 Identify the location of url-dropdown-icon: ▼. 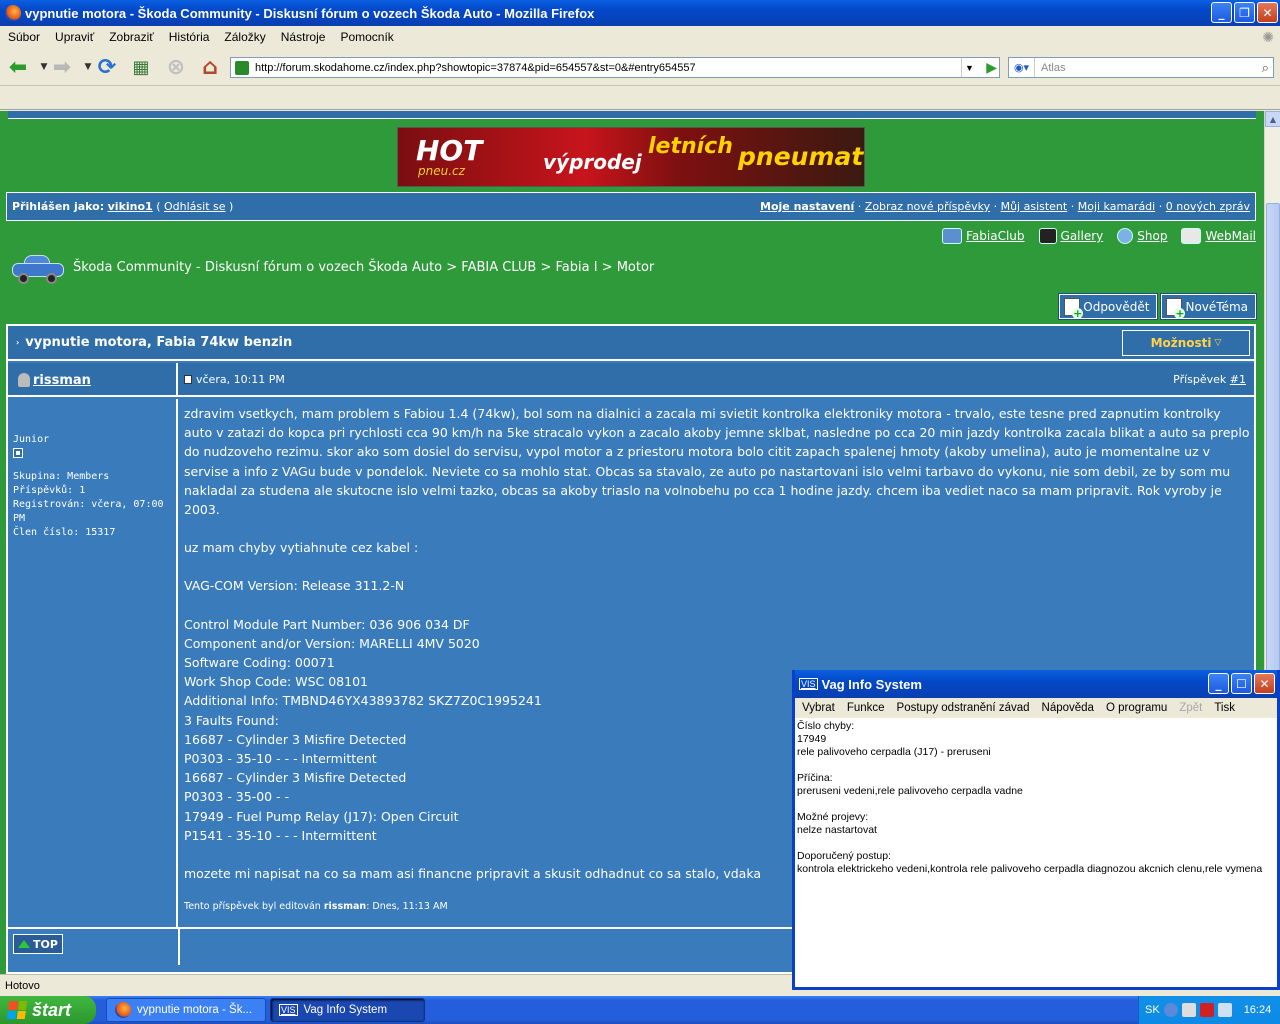
(969, 67).